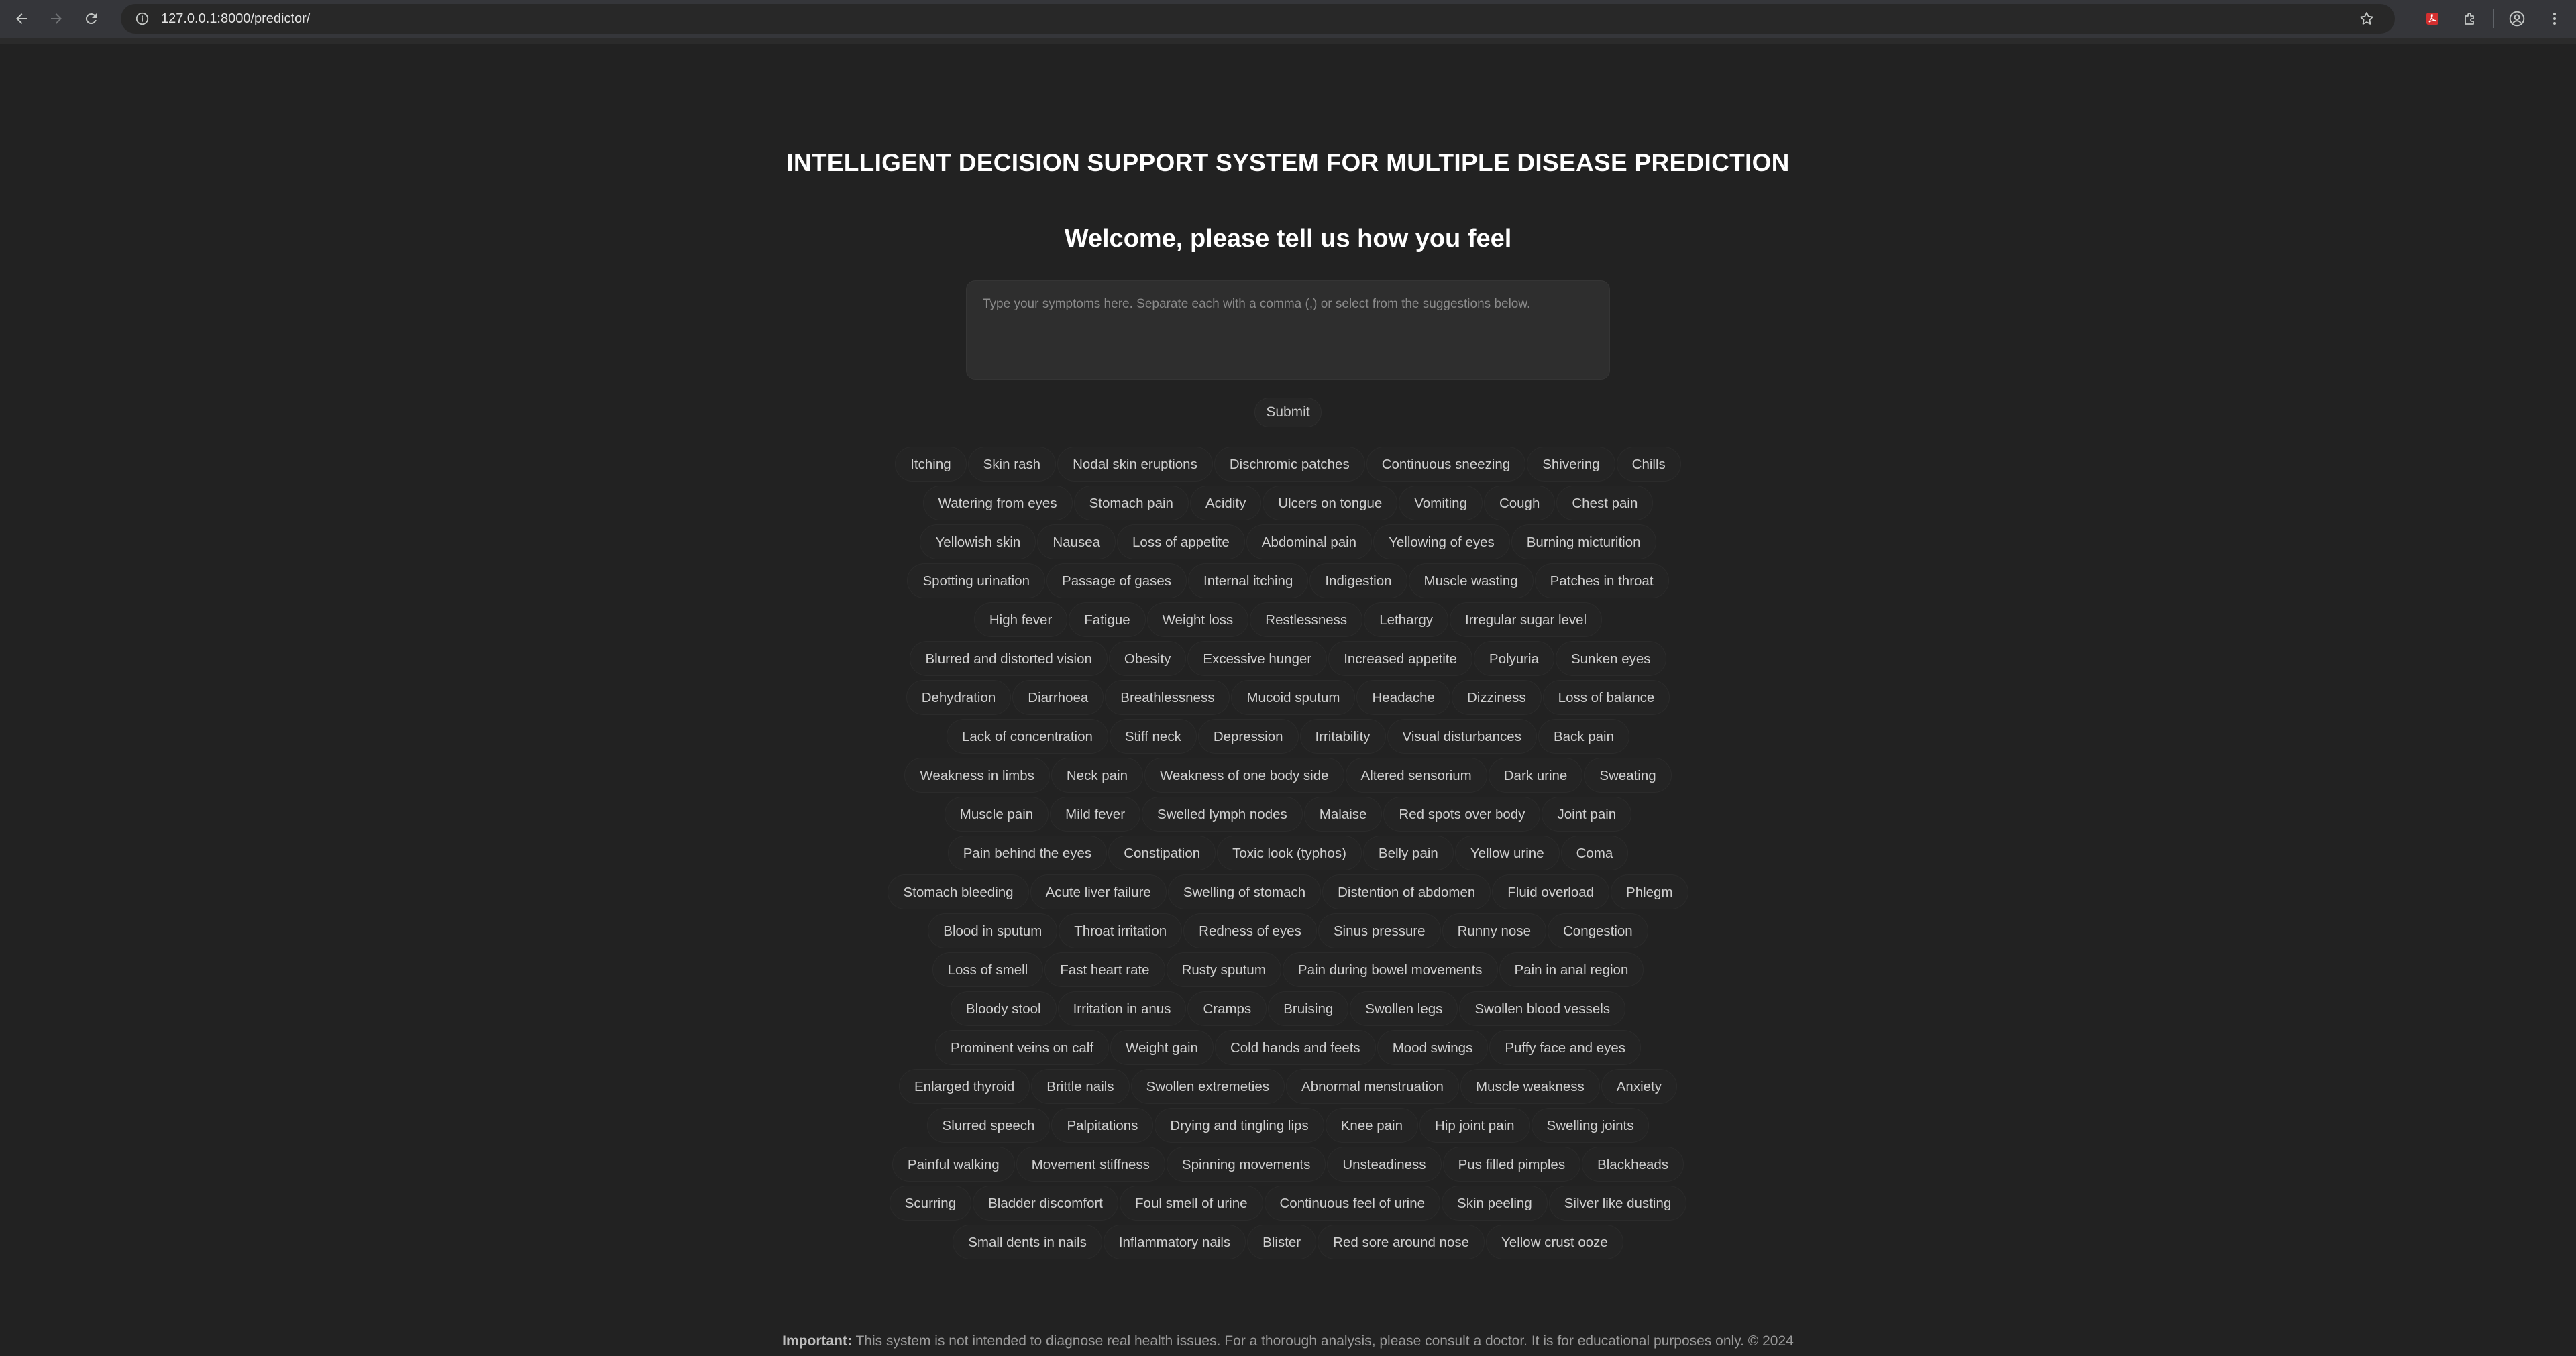 The width and height of the screenshot is (2576, 1356). What do you see at coordinates (1403, 697) in the screenshot?
I see `symptom-chip: Headache` at bounding box center [1403, 697].